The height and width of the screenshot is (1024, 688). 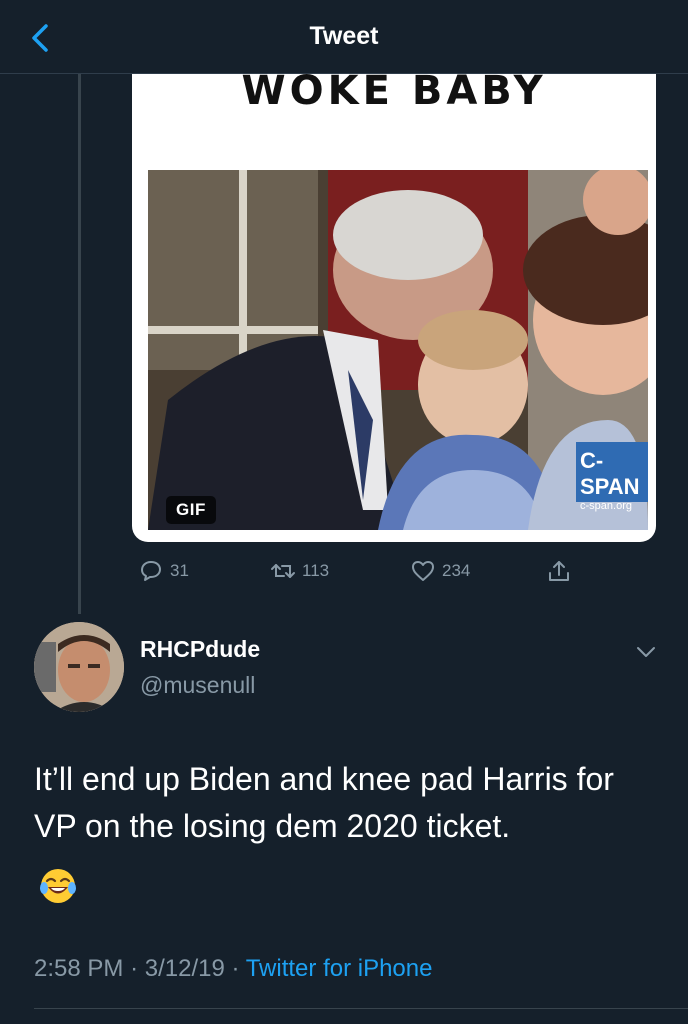 I want to click on cspan-logo: C-SPAN c-span.org, so click(x=612, y=477).